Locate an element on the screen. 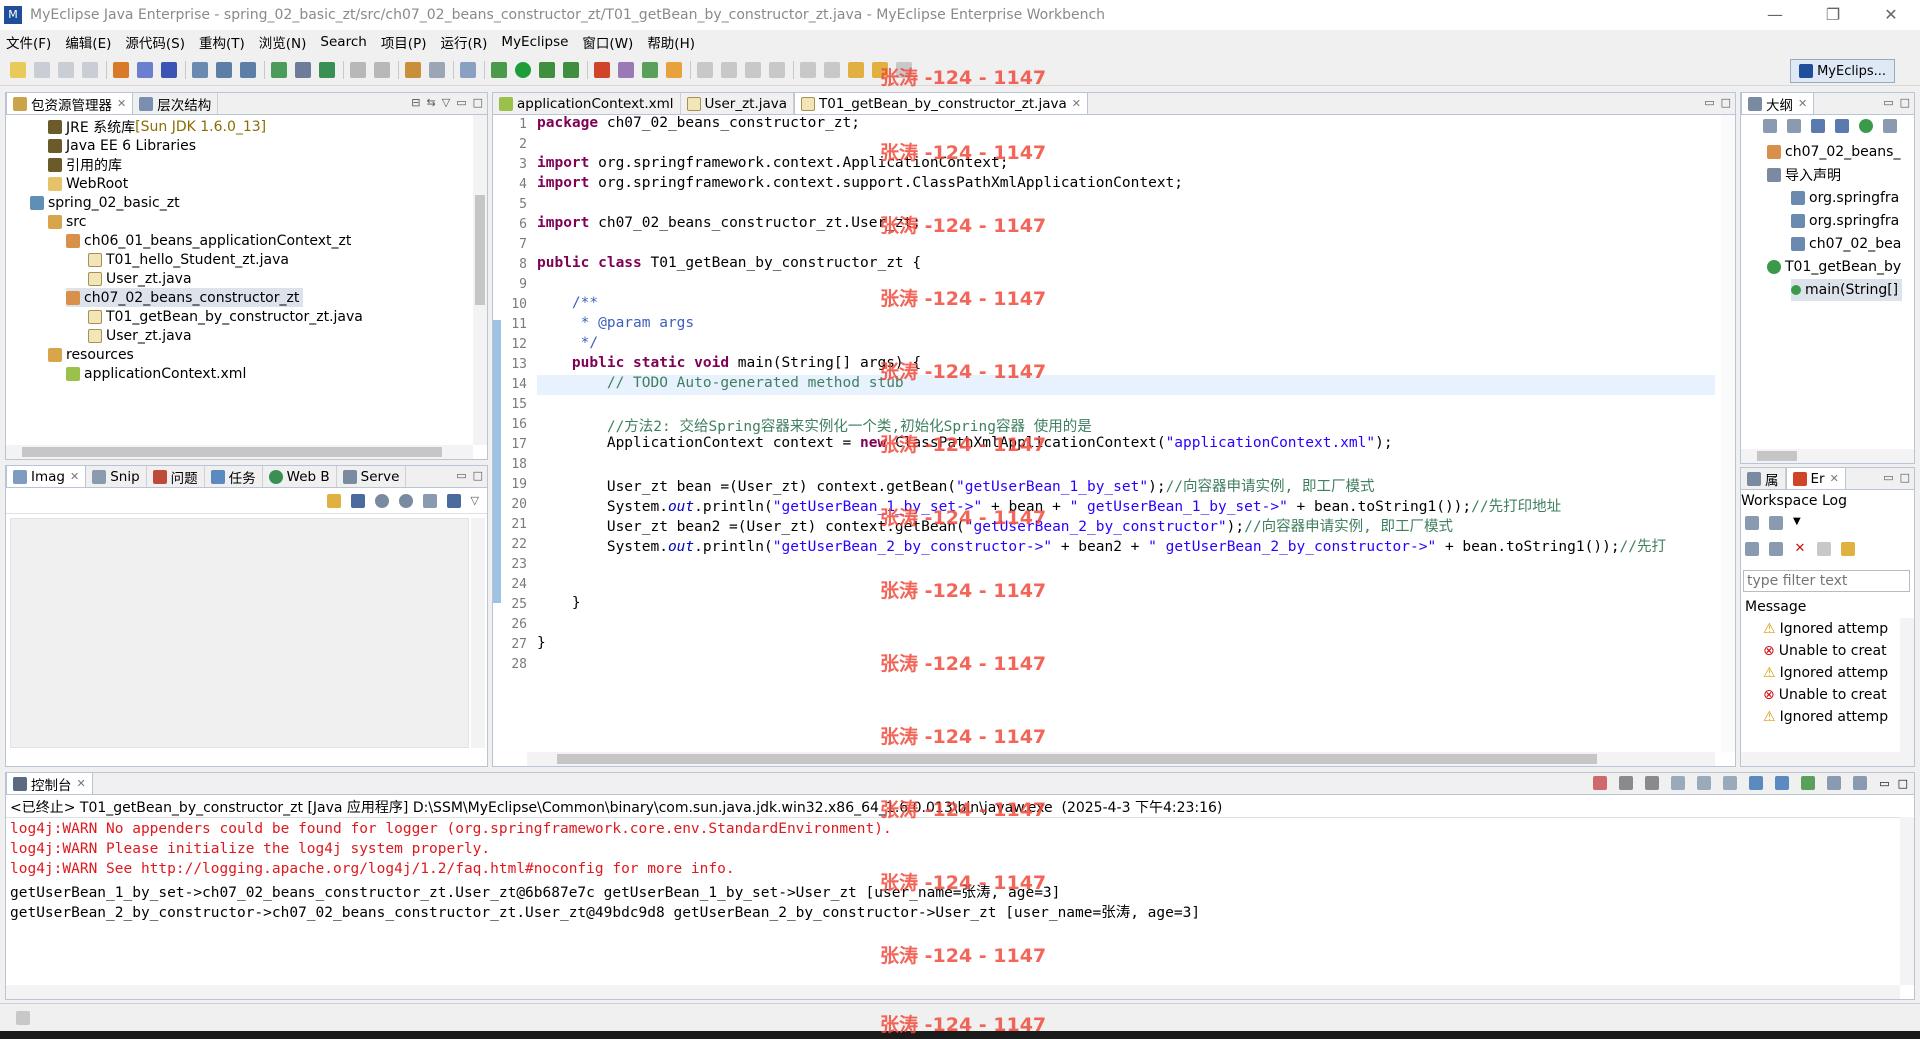  log-hscrollbar is located at coordinates (1827, 759).